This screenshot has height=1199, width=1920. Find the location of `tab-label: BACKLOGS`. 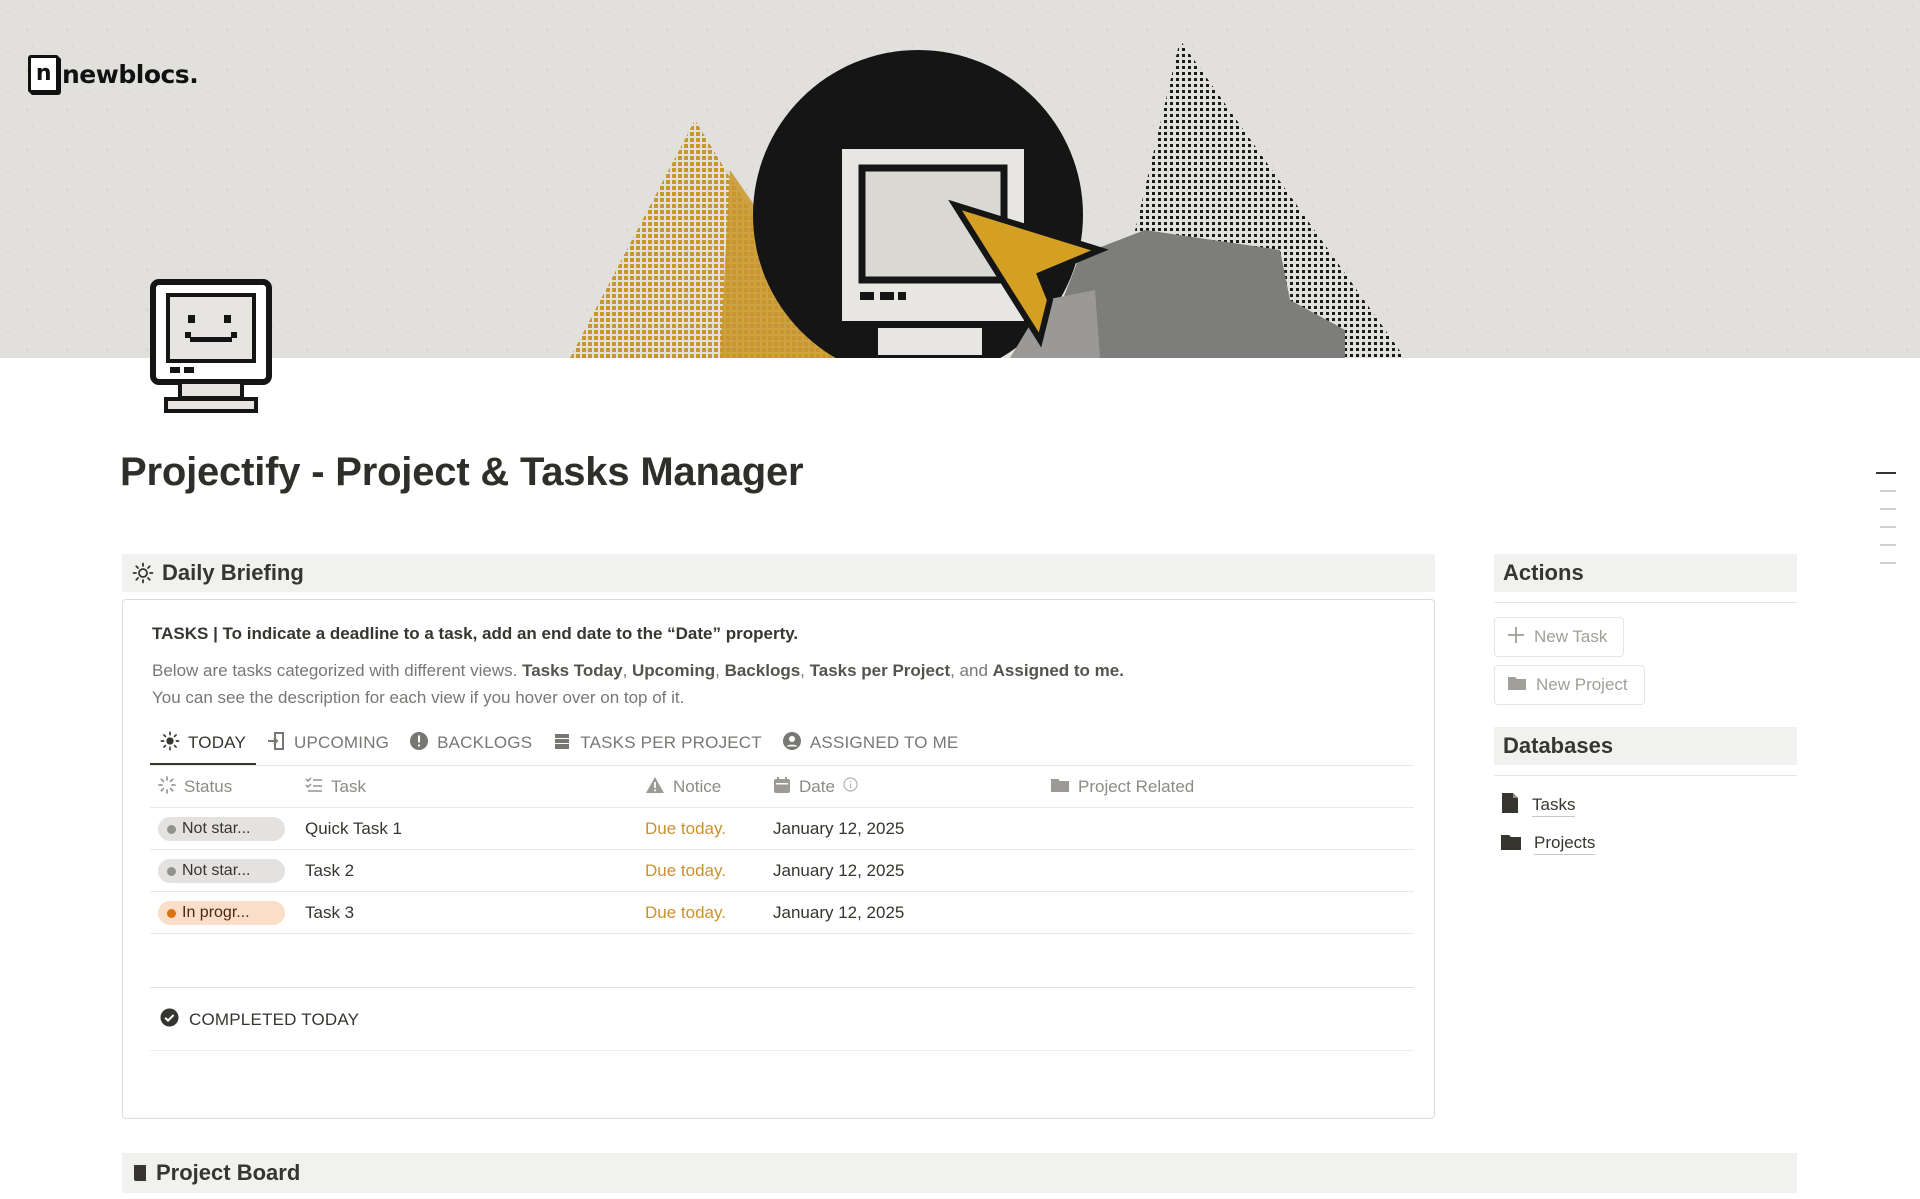

tab-label: BACKLOGS is located at coordinates (485, 742).